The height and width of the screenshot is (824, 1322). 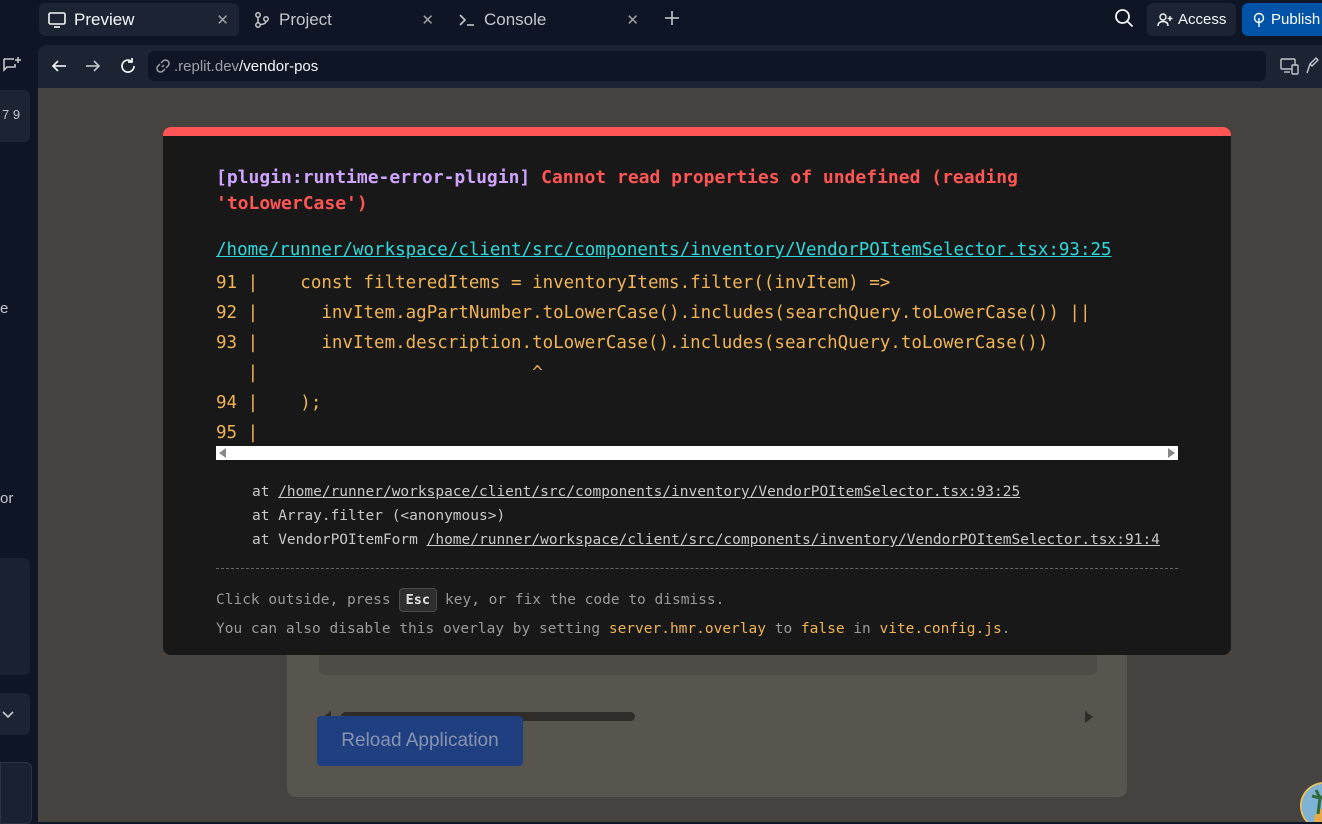 I want to click on devices-icon, so click(x=1290, y=68).